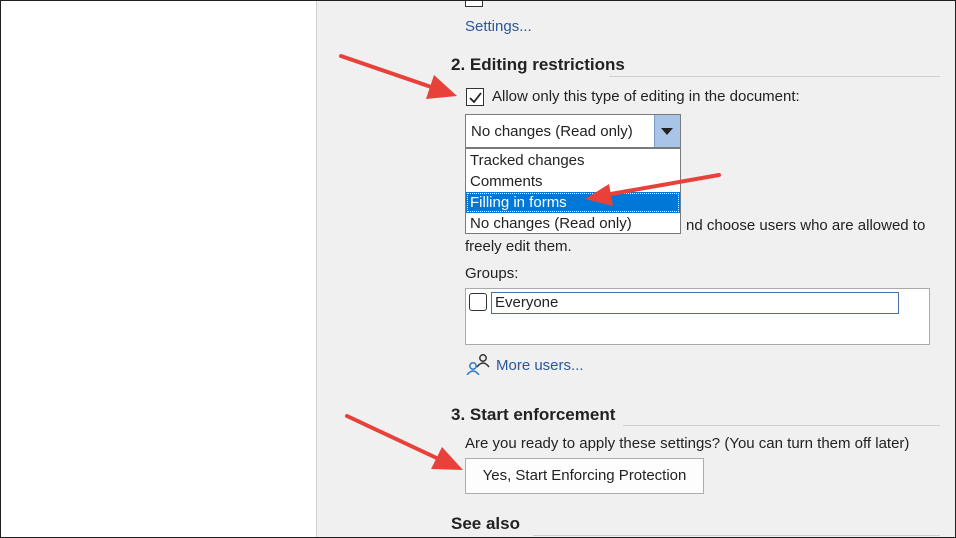  Describe the element at coordinates (538, 64) in the screenshot. I see `editing-restrictions-heading: 2. Editing restrictions` at that location.